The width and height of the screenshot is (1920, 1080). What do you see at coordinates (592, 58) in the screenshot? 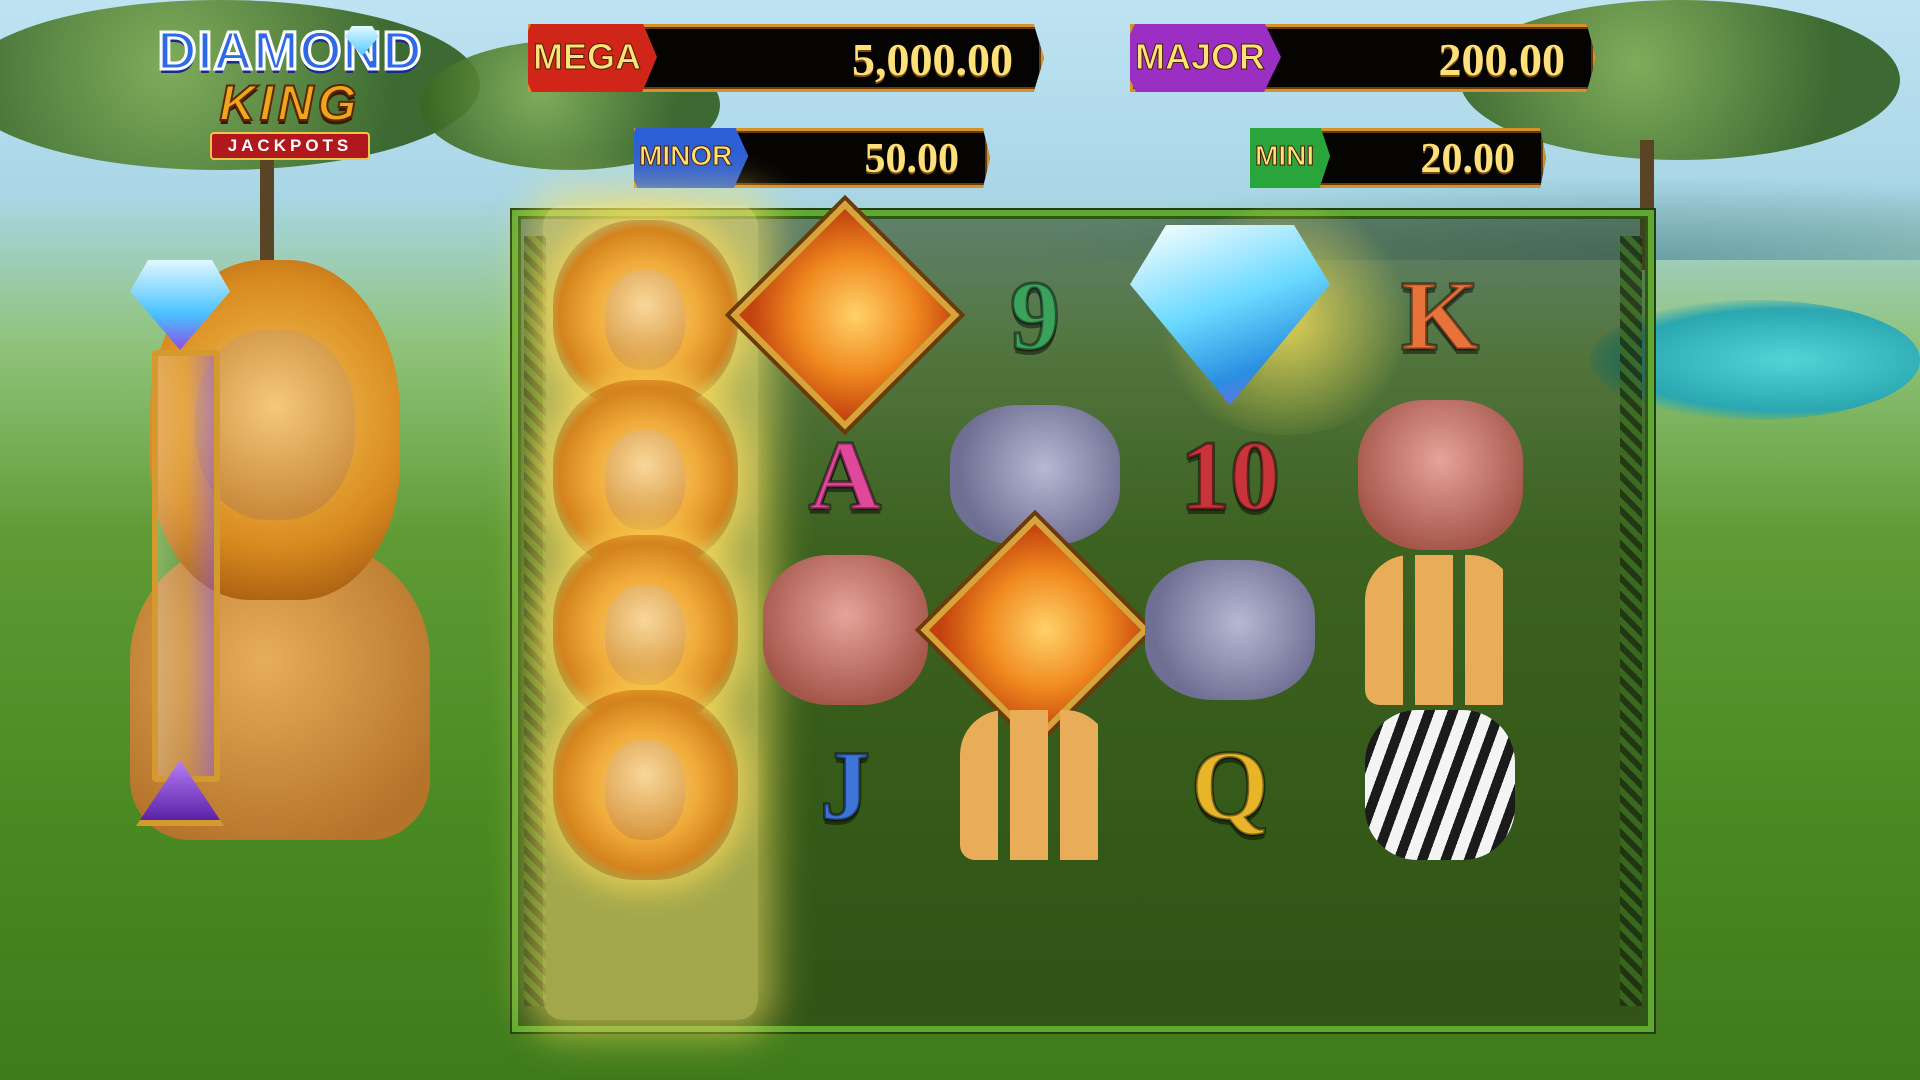
I see `jackpot-mega-label: MEGA` at bounding box center [592, 58].